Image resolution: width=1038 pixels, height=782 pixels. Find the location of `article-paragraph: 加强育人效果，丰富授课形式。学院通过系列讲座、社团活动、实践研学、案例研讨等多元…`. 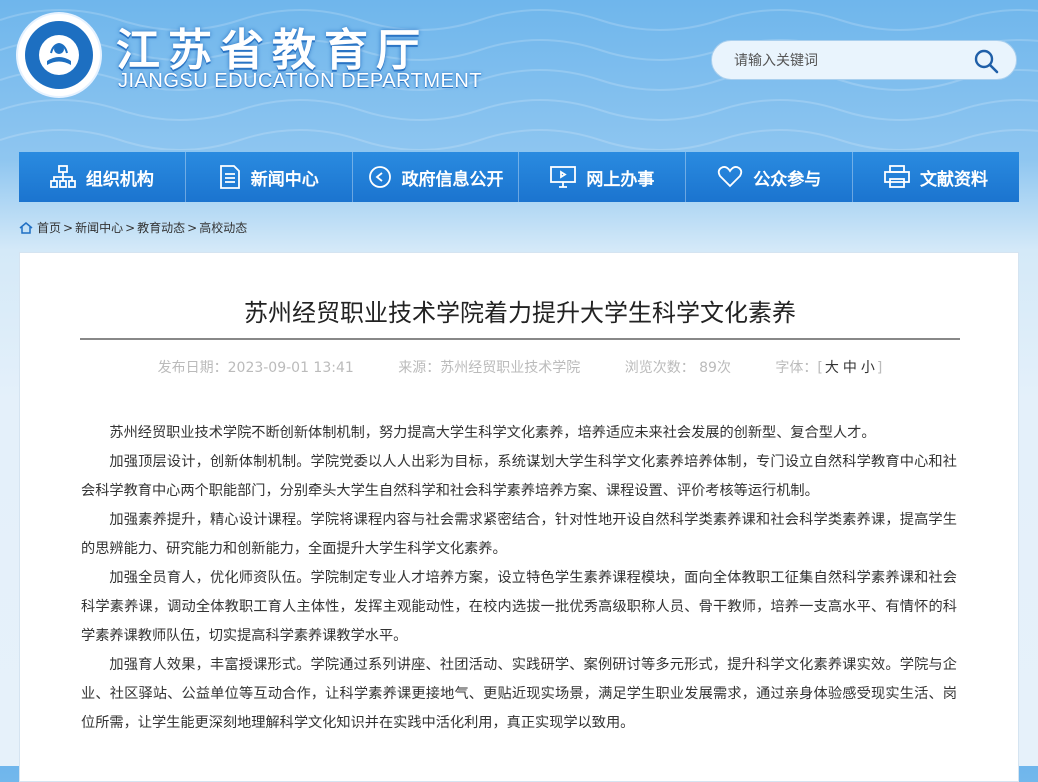

article-paragraph: 加强育人效果，丰富授课形式。学院通过系列讲座、社团活动、实践研学、案例研讨等多元… is located at coordinates (519, 694).